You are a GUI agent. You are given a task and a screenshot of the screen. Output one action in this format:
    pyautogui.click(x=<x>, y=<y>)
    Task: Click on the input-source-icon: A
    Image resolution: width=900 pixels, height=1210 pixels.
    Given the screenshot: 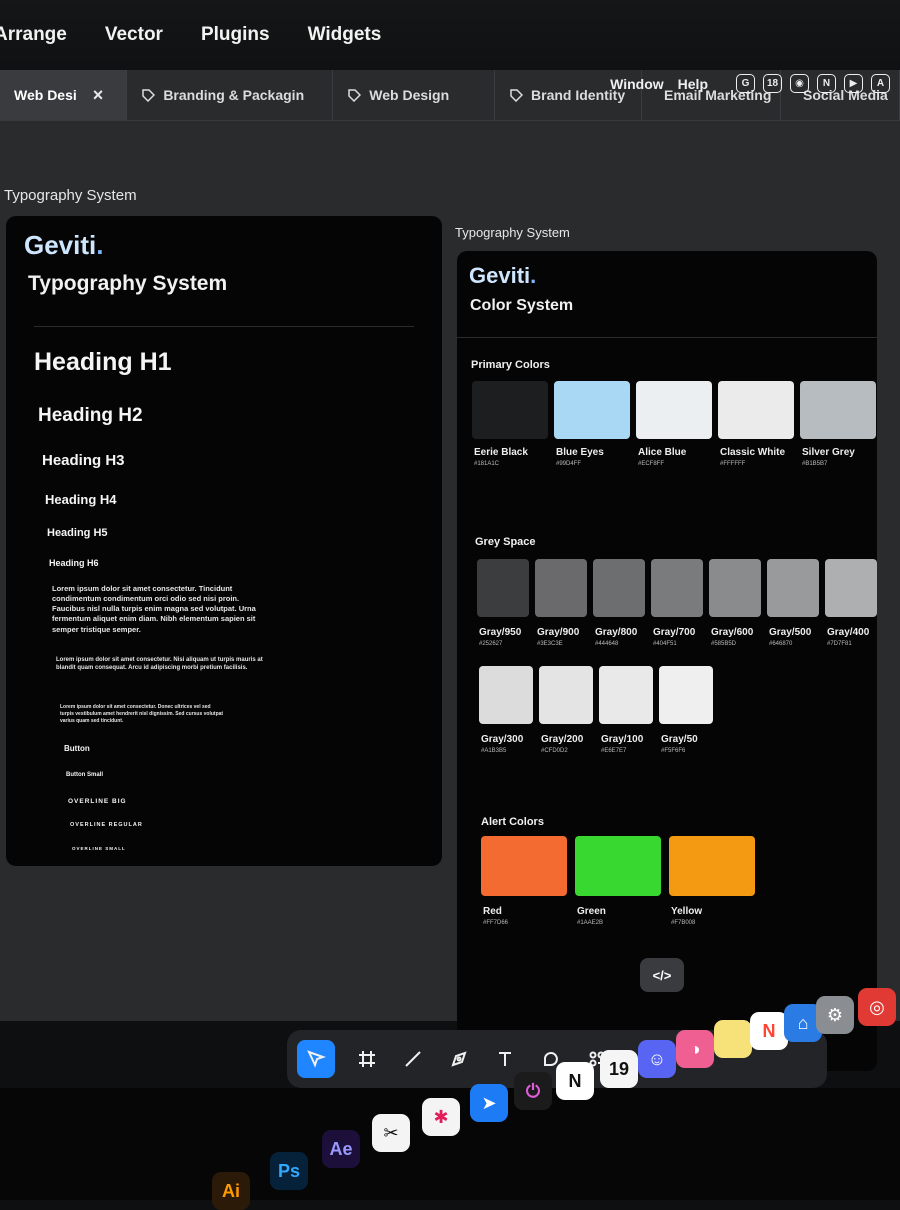 What is the action you would take?
    pyautogui.click(x=880, y=83)
    